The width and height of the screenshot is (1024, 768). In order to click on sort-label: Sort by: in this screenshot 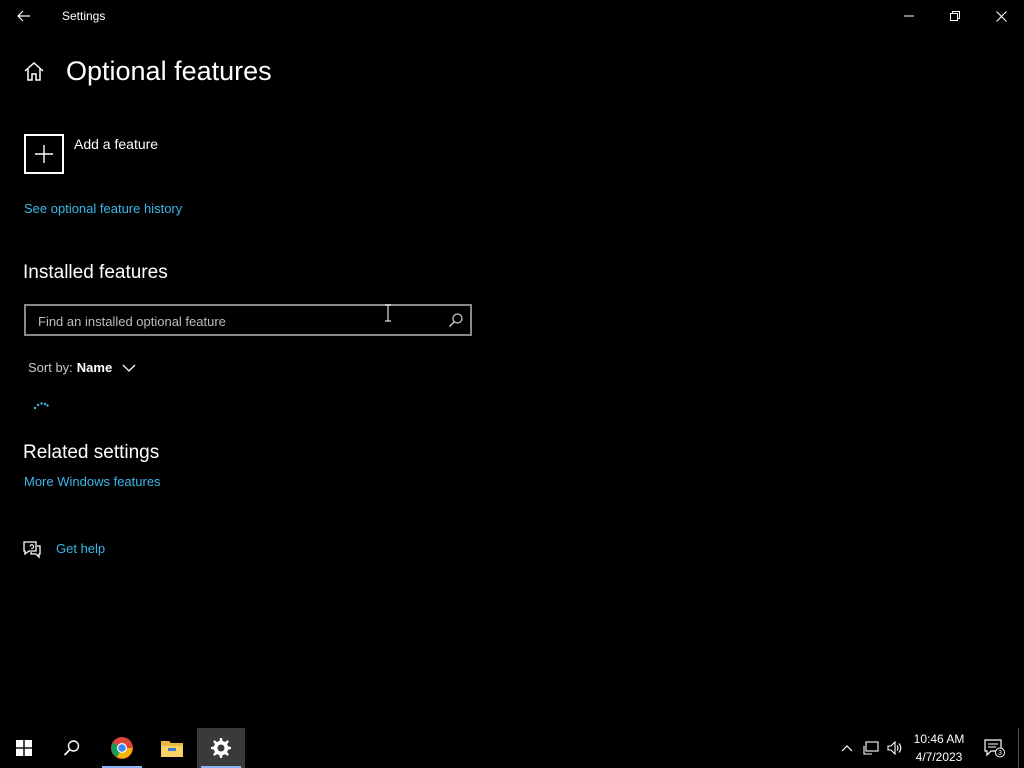, I will do `click(50, 367)`.